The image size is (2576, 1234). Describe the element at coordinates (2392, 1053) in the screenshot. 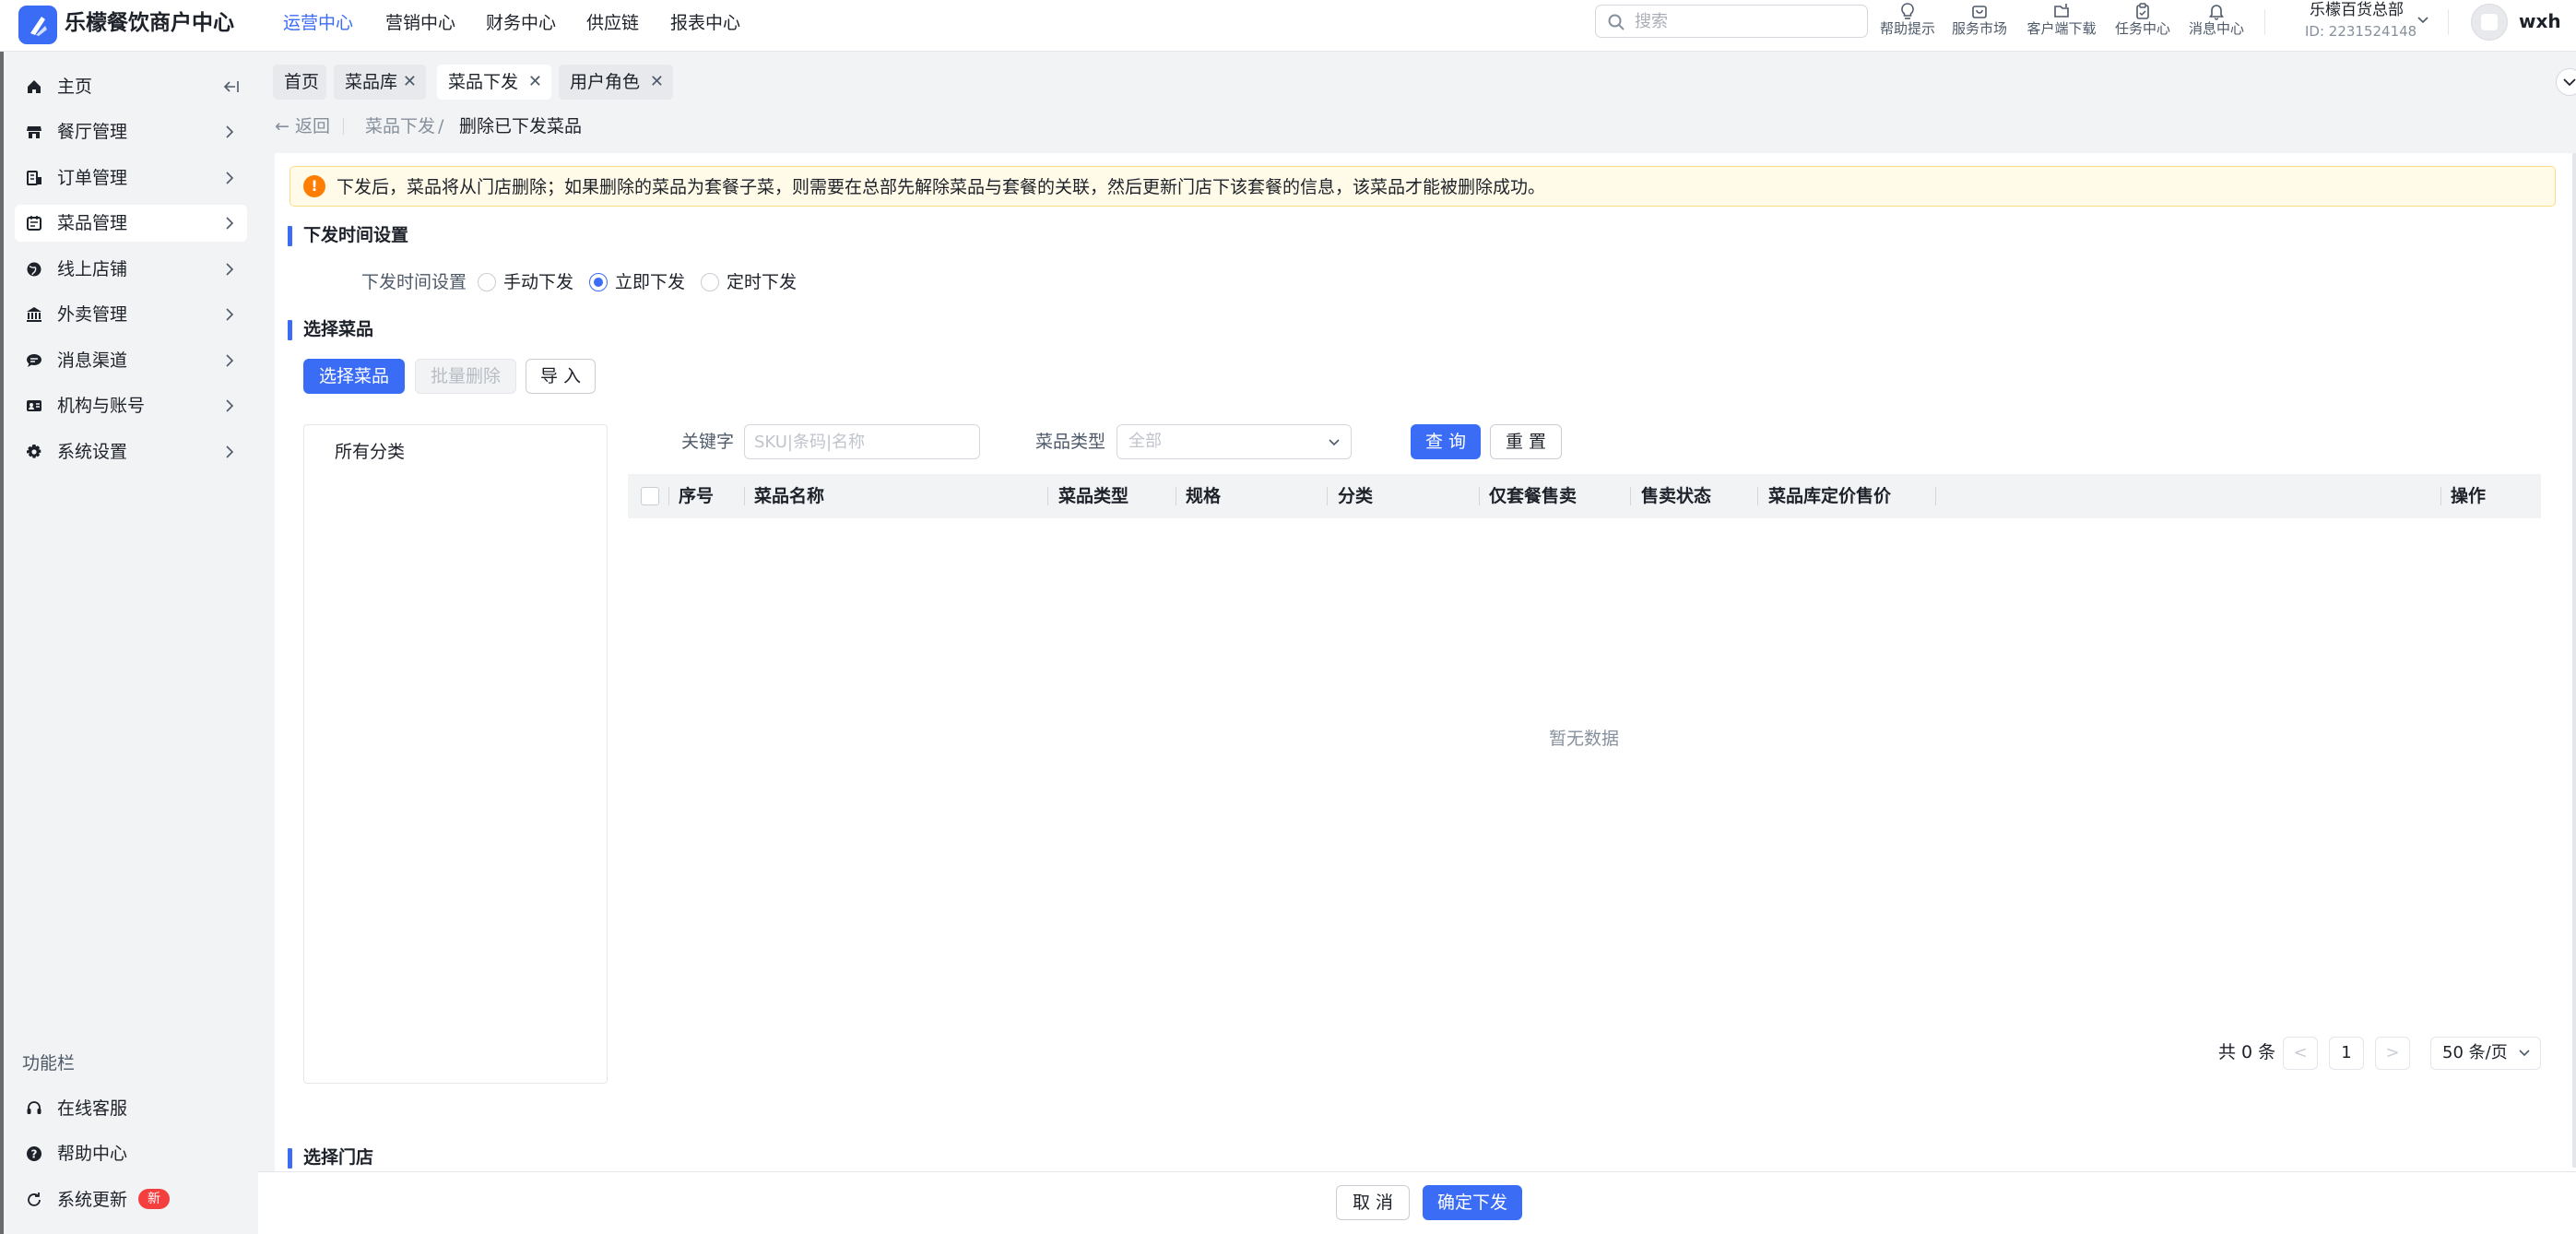

I see `next-page-button: >` at that location.